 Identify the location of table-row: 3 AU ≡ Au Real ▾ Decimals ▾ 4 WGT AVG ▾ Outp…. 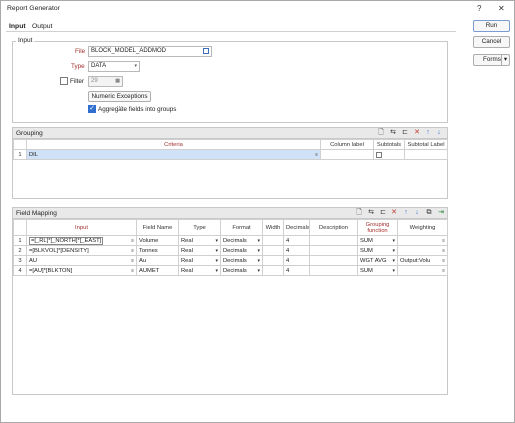
(230, 260).